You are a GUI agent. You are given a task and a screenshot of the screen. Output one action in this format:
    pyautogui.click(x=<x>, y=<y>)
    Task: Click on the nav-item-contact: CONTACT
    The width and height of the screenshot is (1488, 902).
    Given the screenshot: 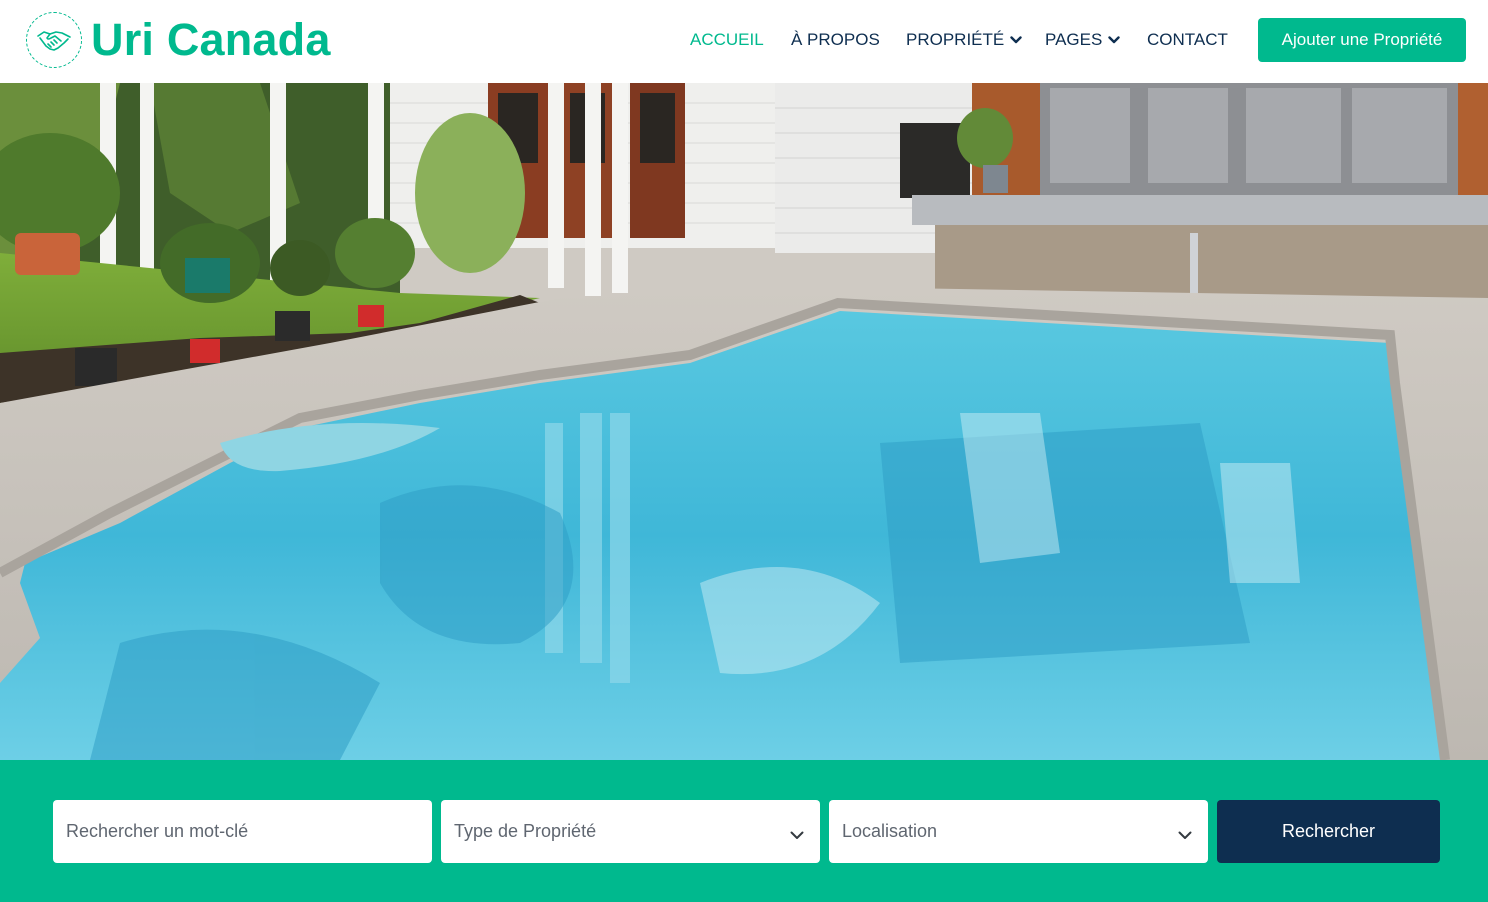 What is the action you would take?
    pyautogui.click(x=1187, y=39)
    